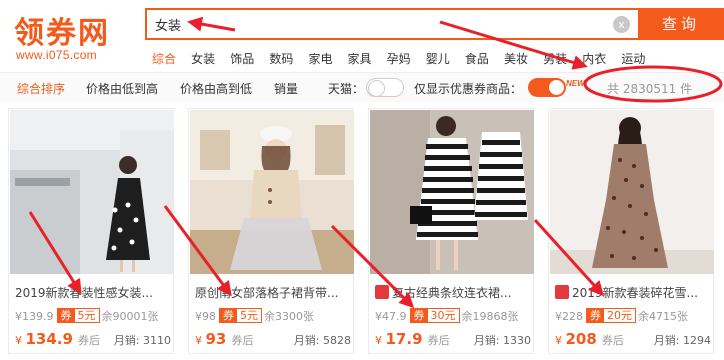  What do you see at coordinates (130, 316) in the screenshot?
I see `coupon-remaining: 余90001张` at bounding box center [130, 316].